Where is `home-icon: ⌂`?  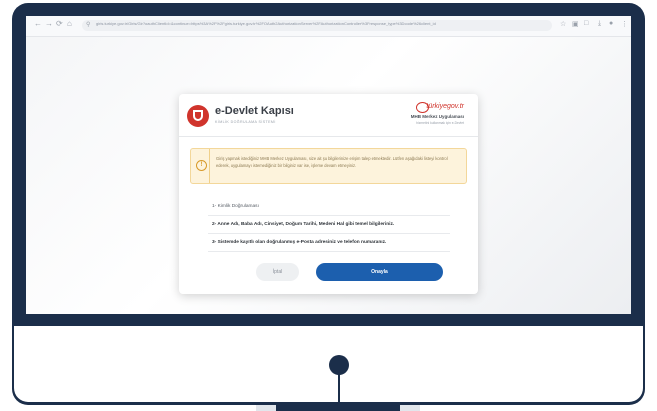 home-icon: ⌂ is located at coordinates (69, 23).